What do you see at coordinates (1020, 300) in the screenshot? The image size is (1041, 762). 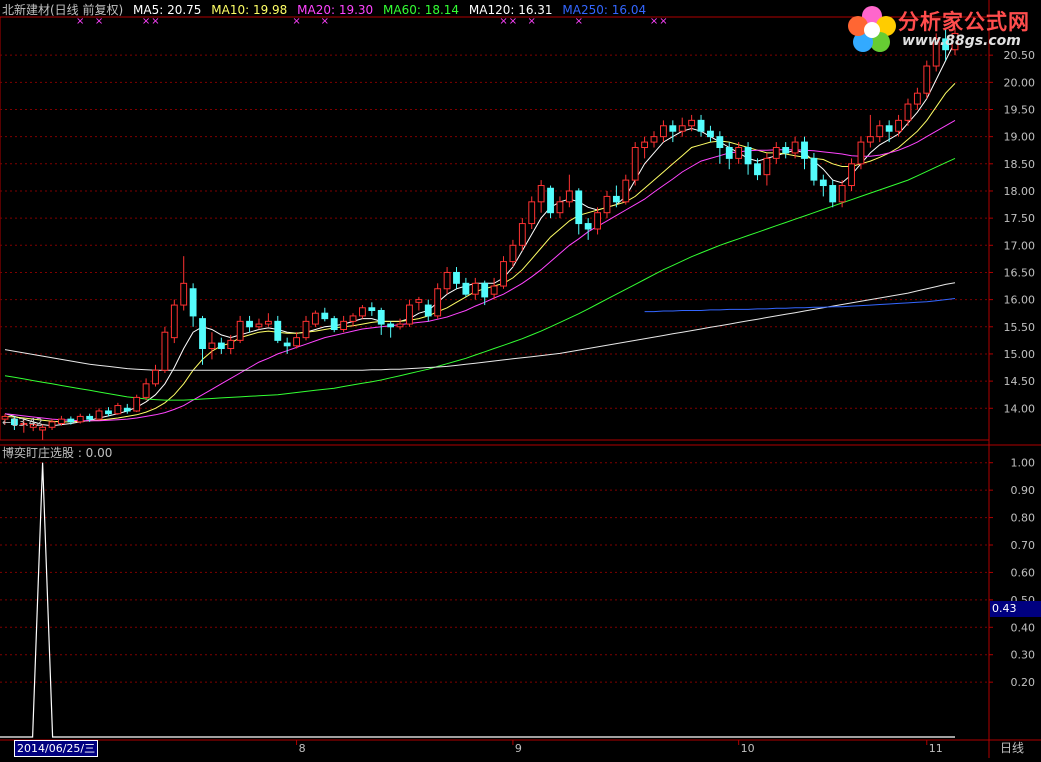 I see `price-tick-label: 16.00` at bounding box center [1020, 300].